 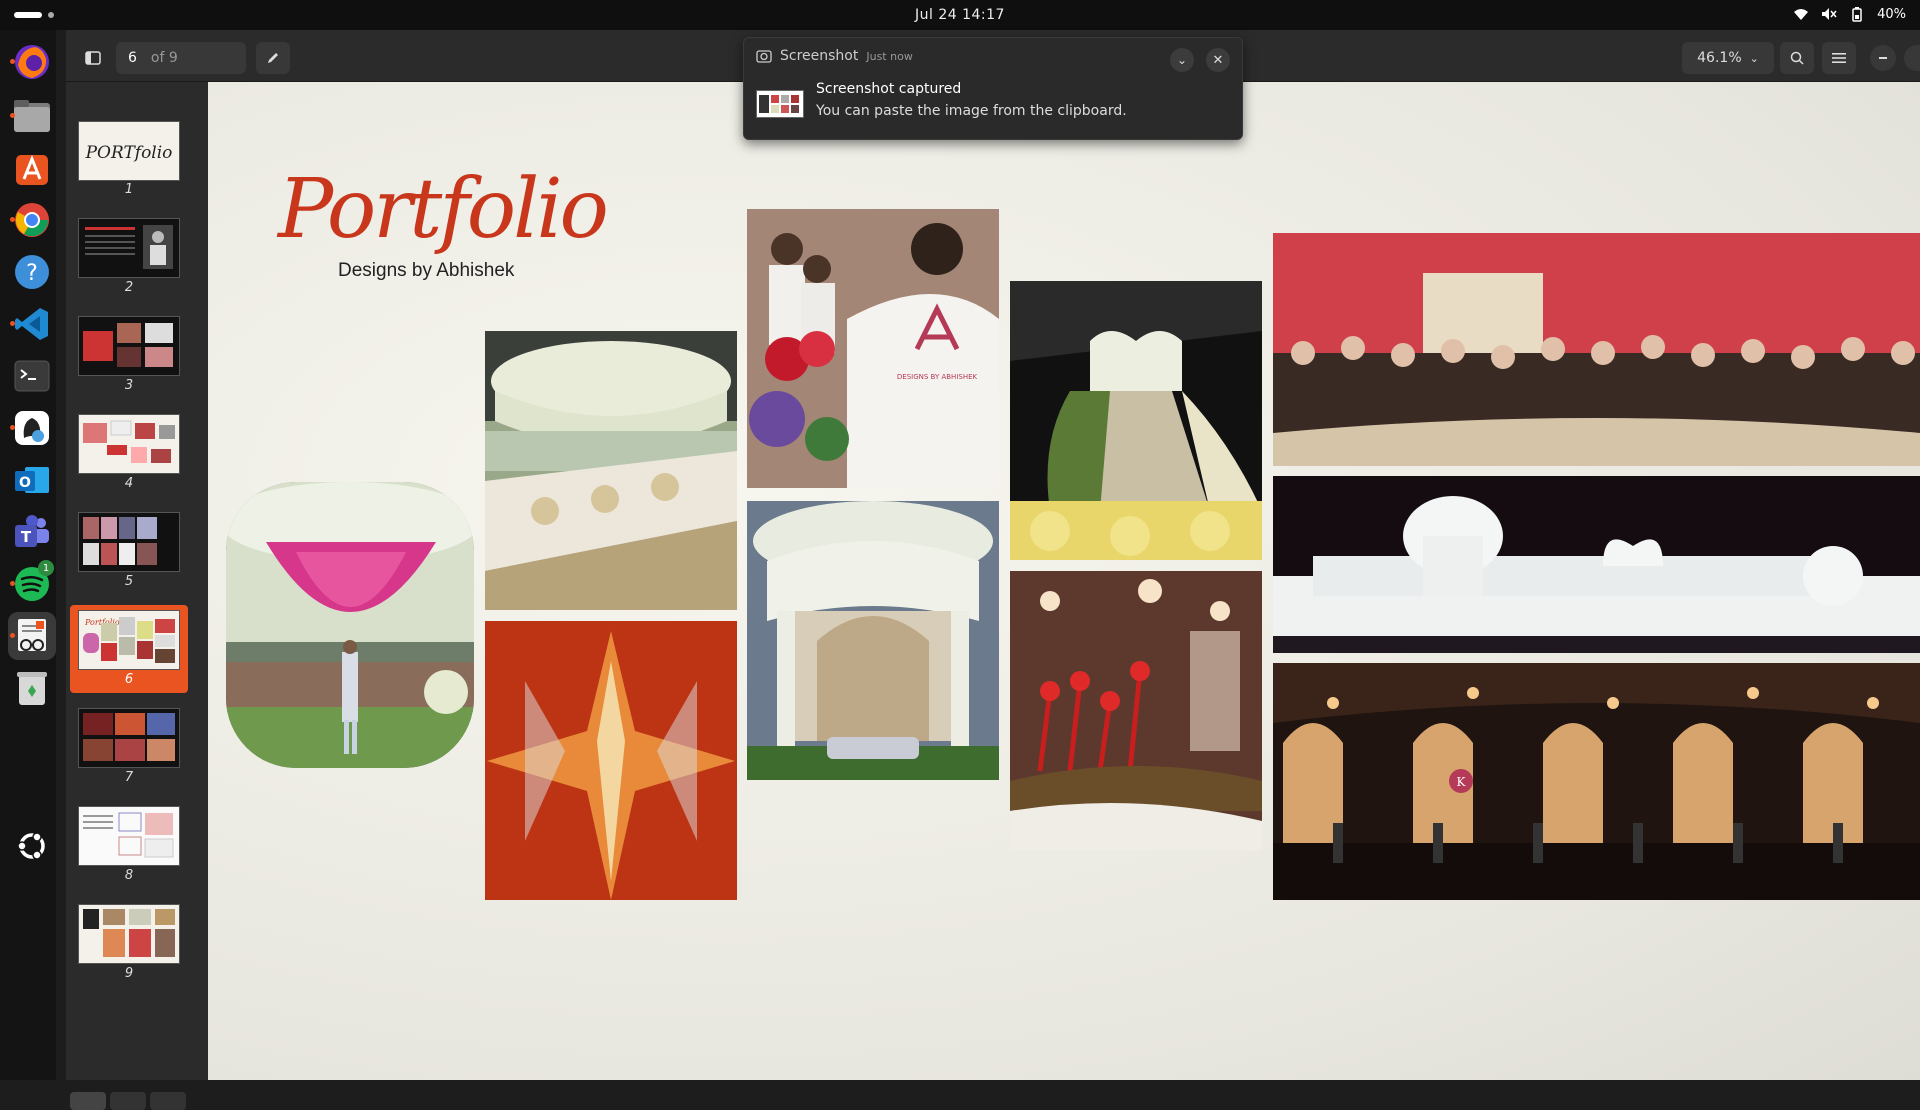 I want to click on page-number-label: 8, so click(x=129, y=875).